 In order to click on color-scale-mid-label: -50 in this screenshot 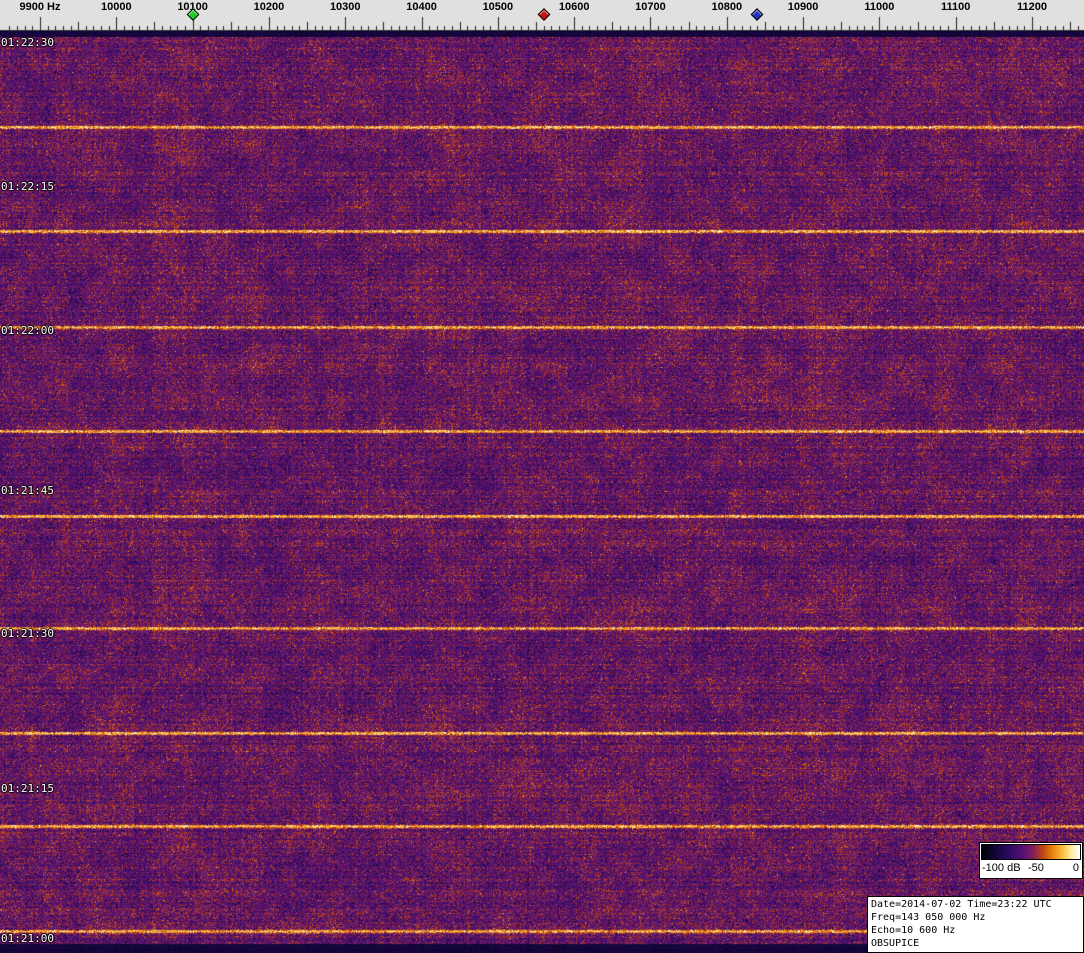, I will do `click(1036, 868)`.